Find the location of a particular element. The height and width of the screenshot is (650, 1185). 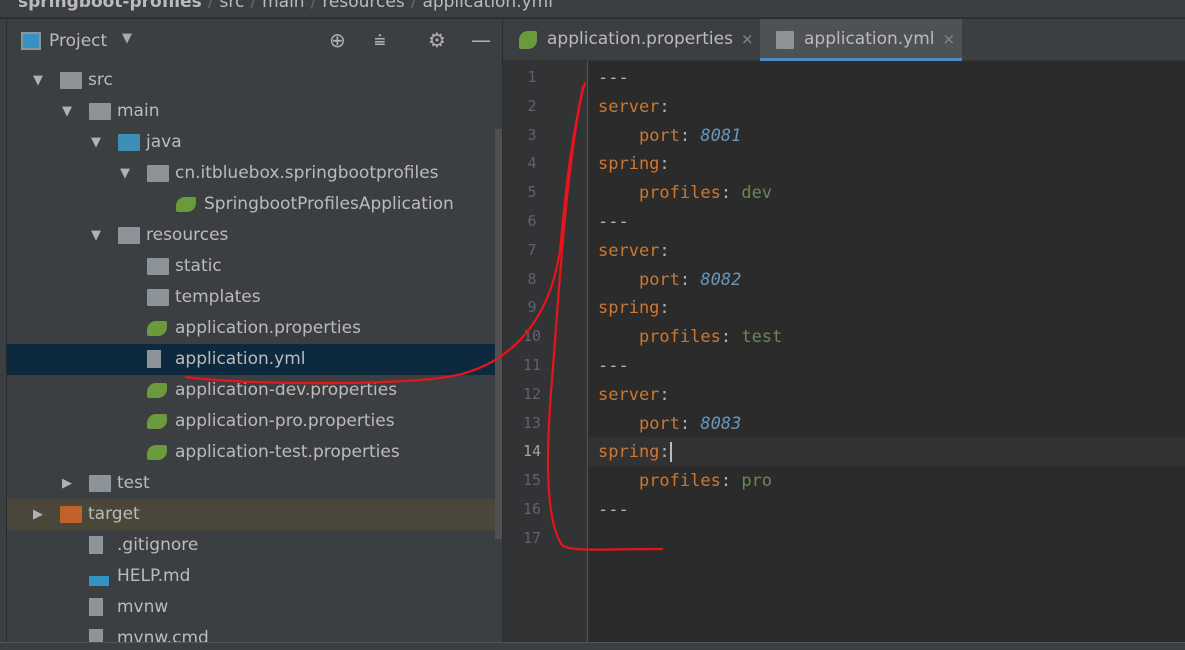

chevron-down-icon: ▼ is located at coordinates (127, 38).